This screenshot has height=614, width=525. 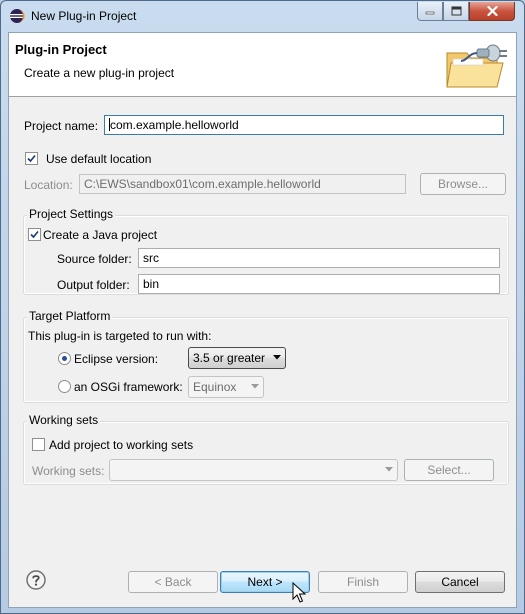 I want to click on radio-selected-icon, so click(x=64, y=358).